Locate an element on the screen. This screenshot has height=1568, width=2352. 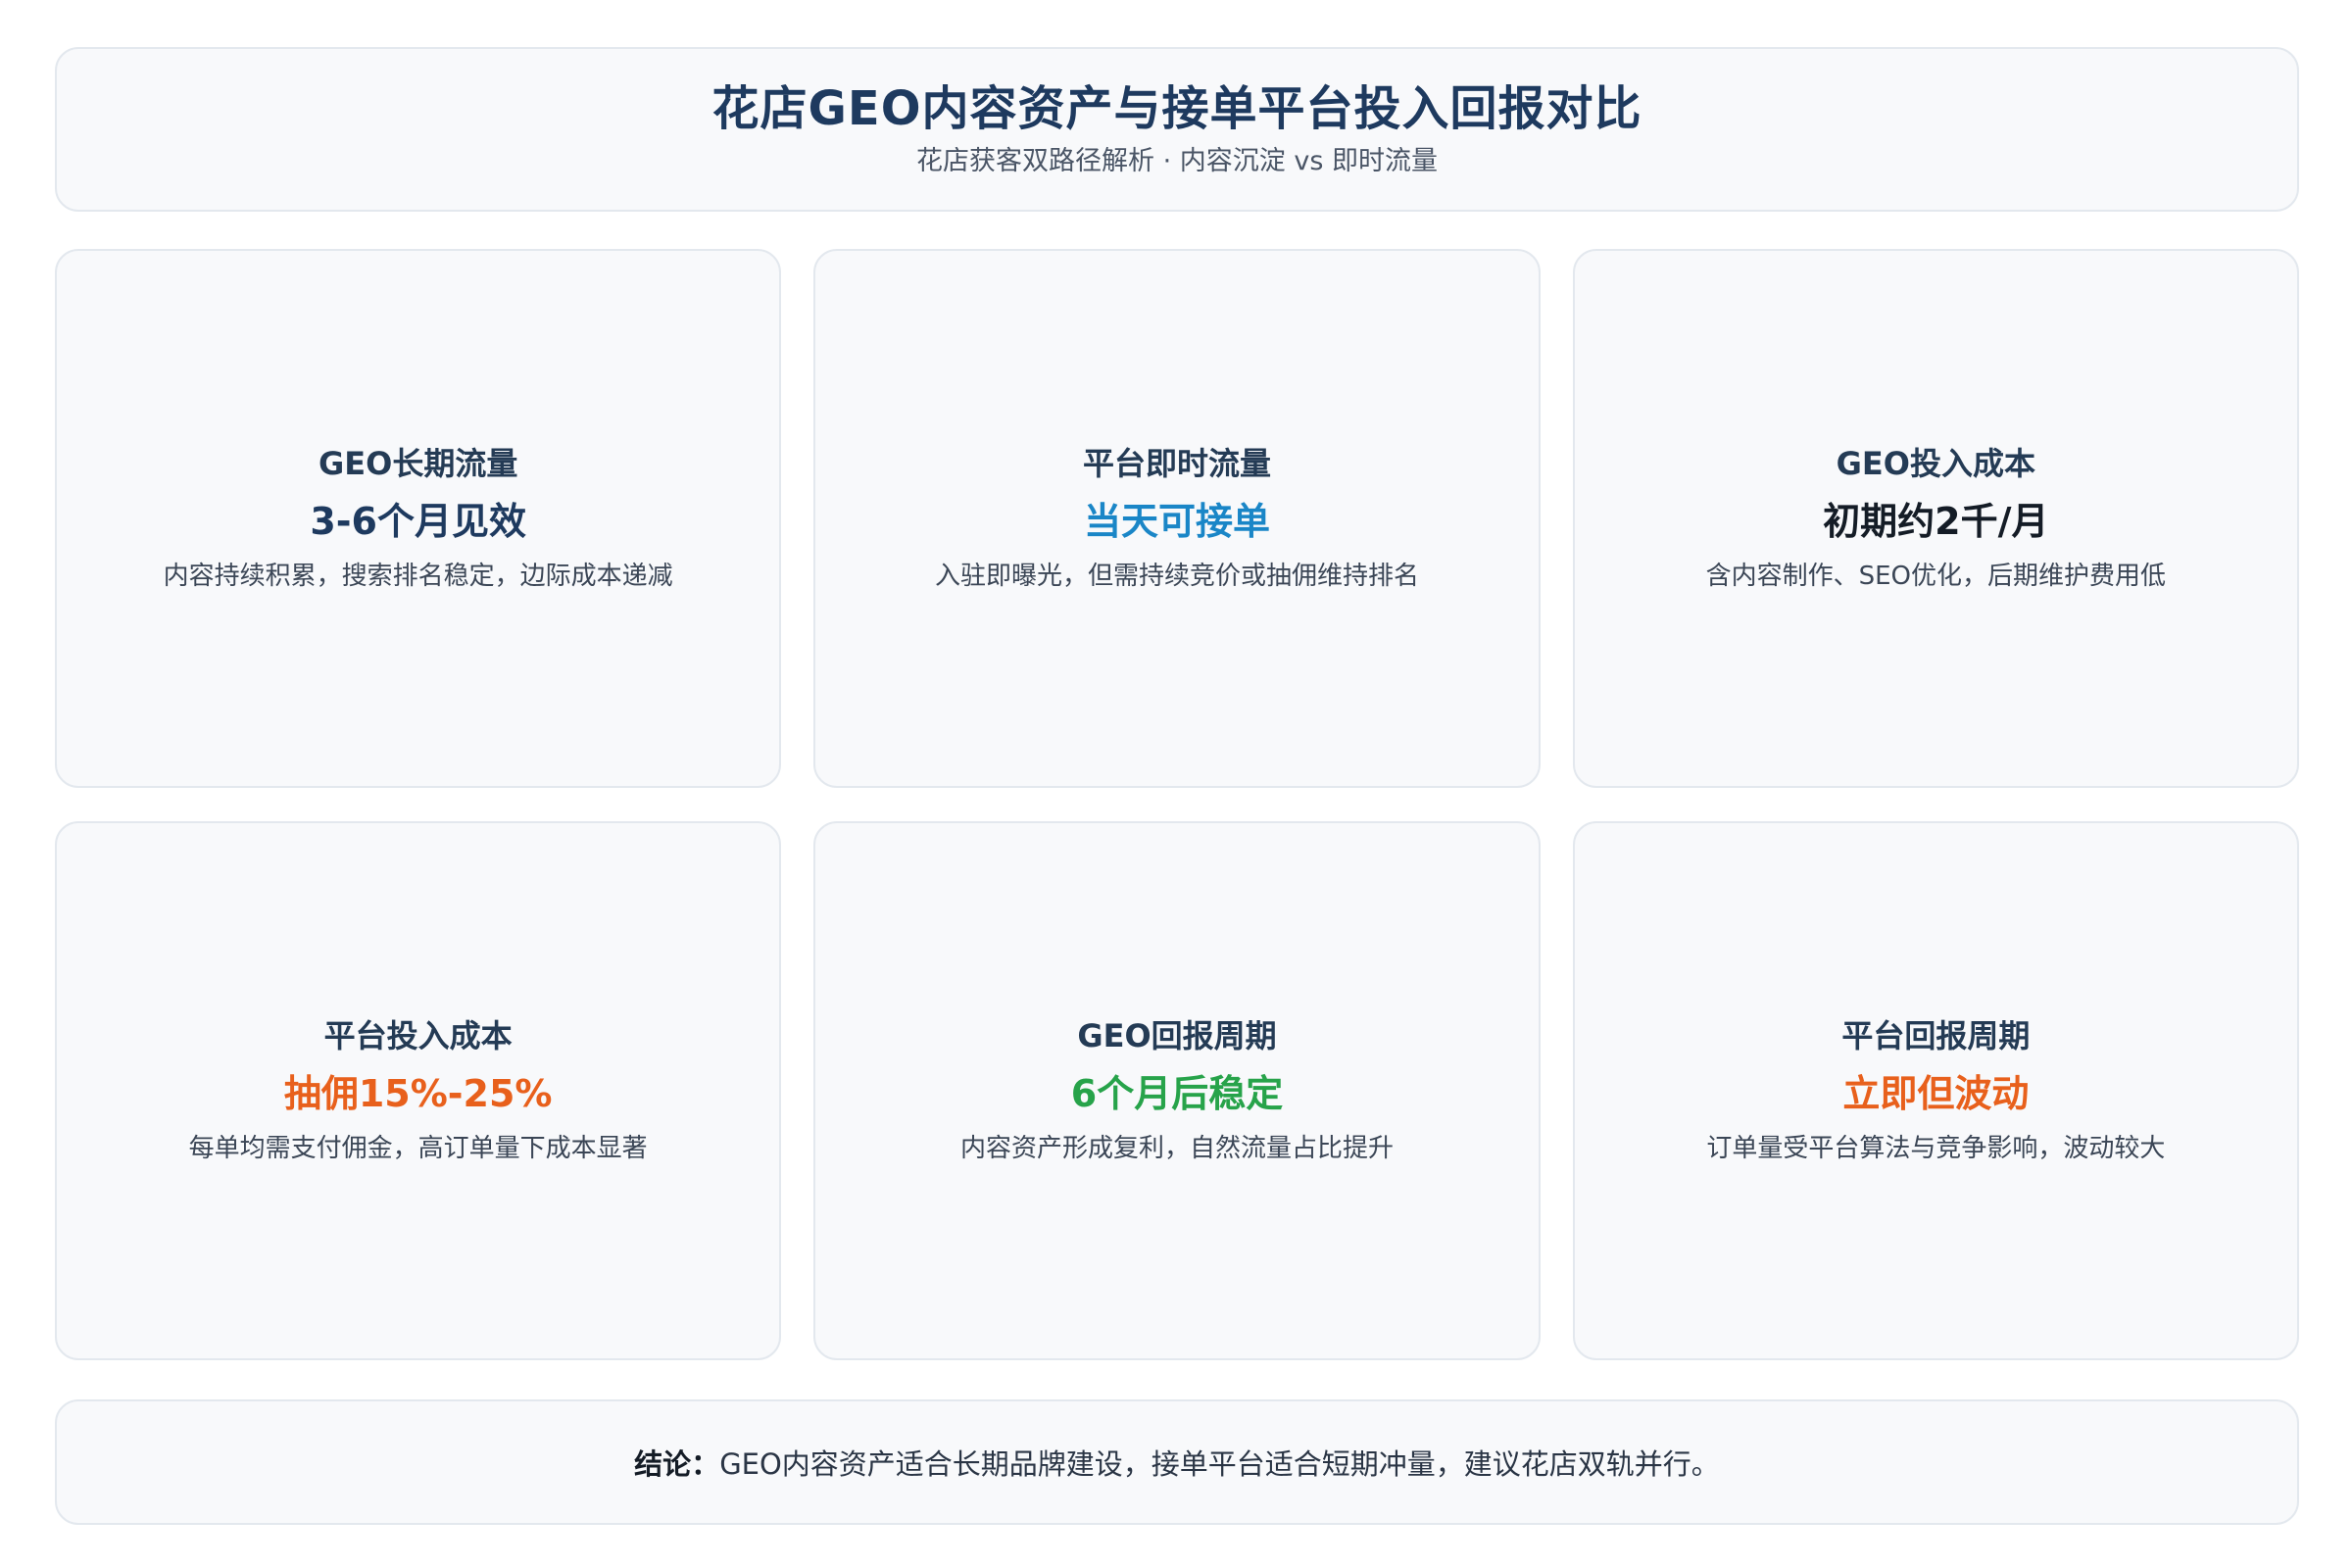
metric-value: 当天可接单 is located at coordinates (1176, 522).